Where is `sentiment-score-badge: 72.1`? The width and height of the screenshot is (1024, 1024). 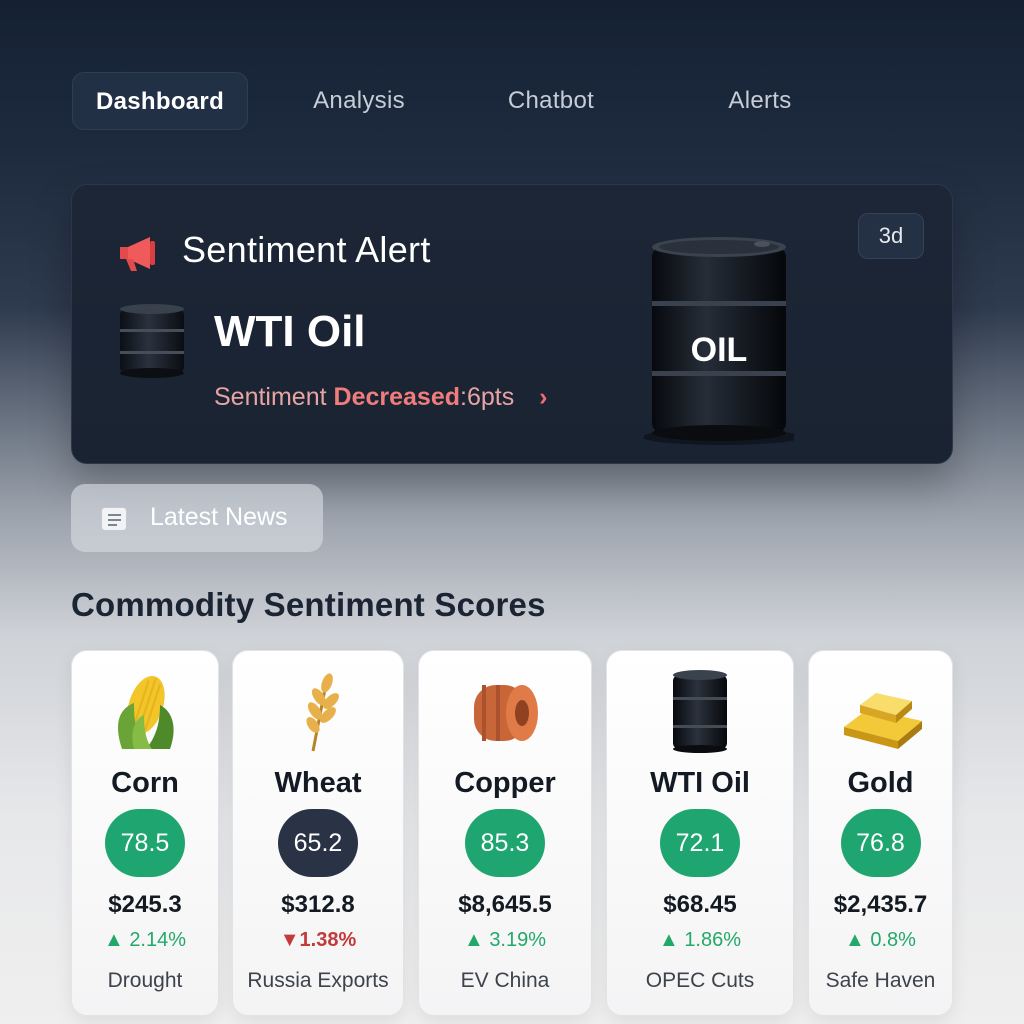 sentiment-score-badge: 72.1 is located at coordinates (700, 843).